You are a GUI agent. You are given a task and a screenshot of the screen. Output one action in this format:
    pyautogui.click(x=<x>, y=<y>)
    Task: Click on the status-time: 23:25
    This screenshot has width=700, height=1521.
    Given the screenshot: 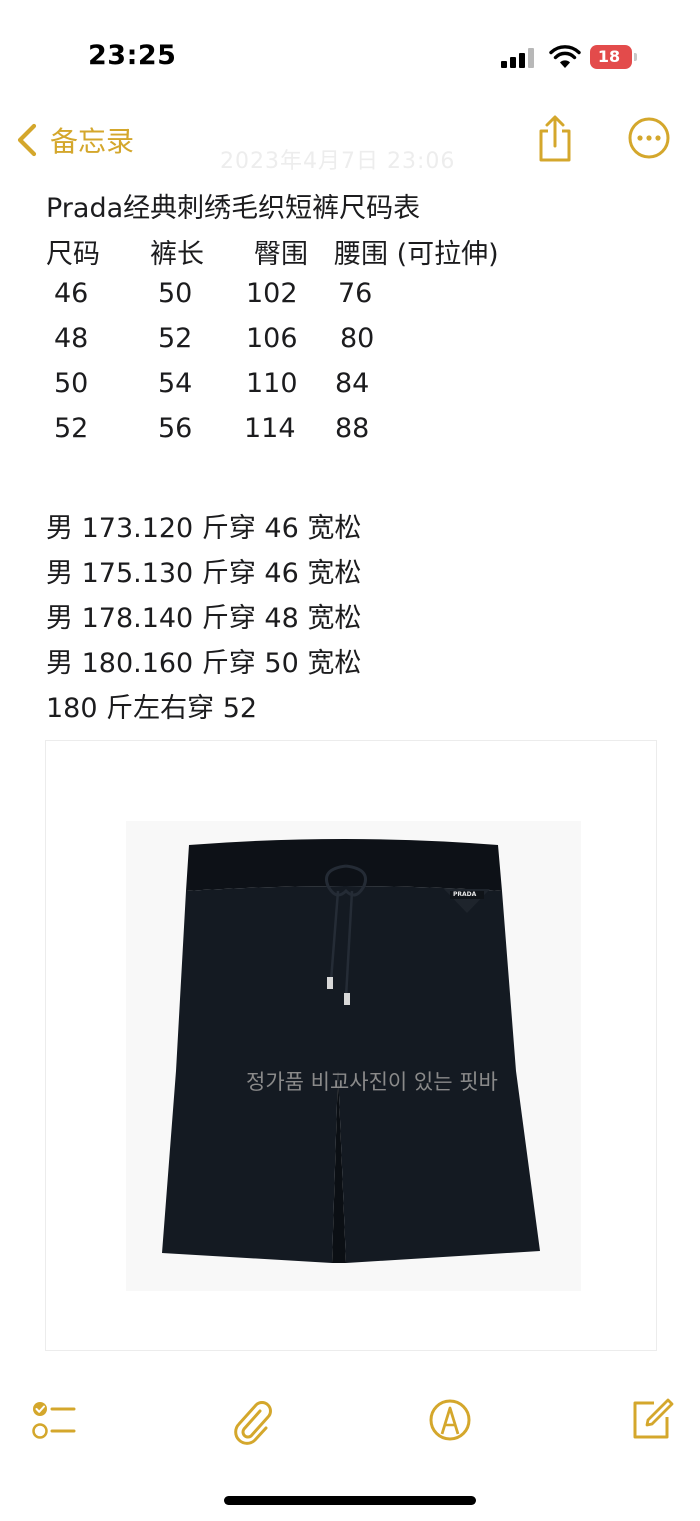 What is the action you would take?
    pyautogui.click(x=132, y=55)
    